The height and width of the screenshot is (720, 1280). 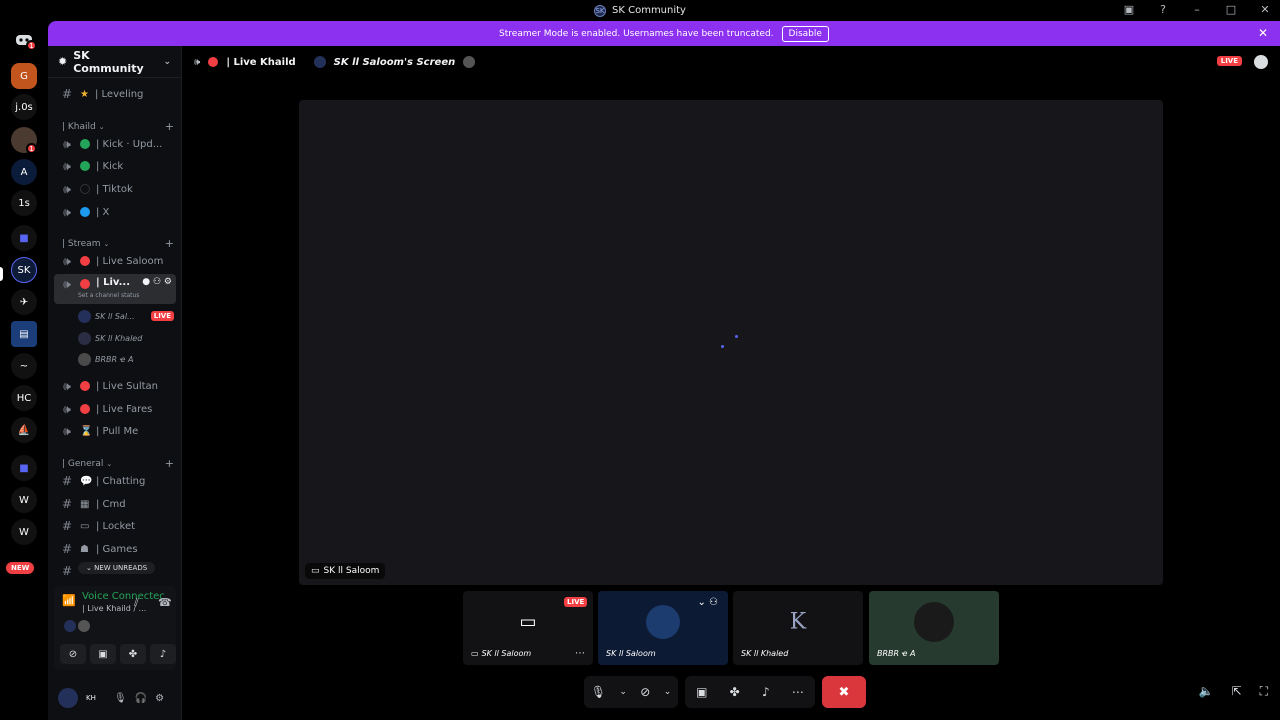 What do you see at coordinates (663, 628) in the screenshot?
I see `participant-tile: ⌄ ⚇ SK ll Saloom` at bounding box center [663, 628].